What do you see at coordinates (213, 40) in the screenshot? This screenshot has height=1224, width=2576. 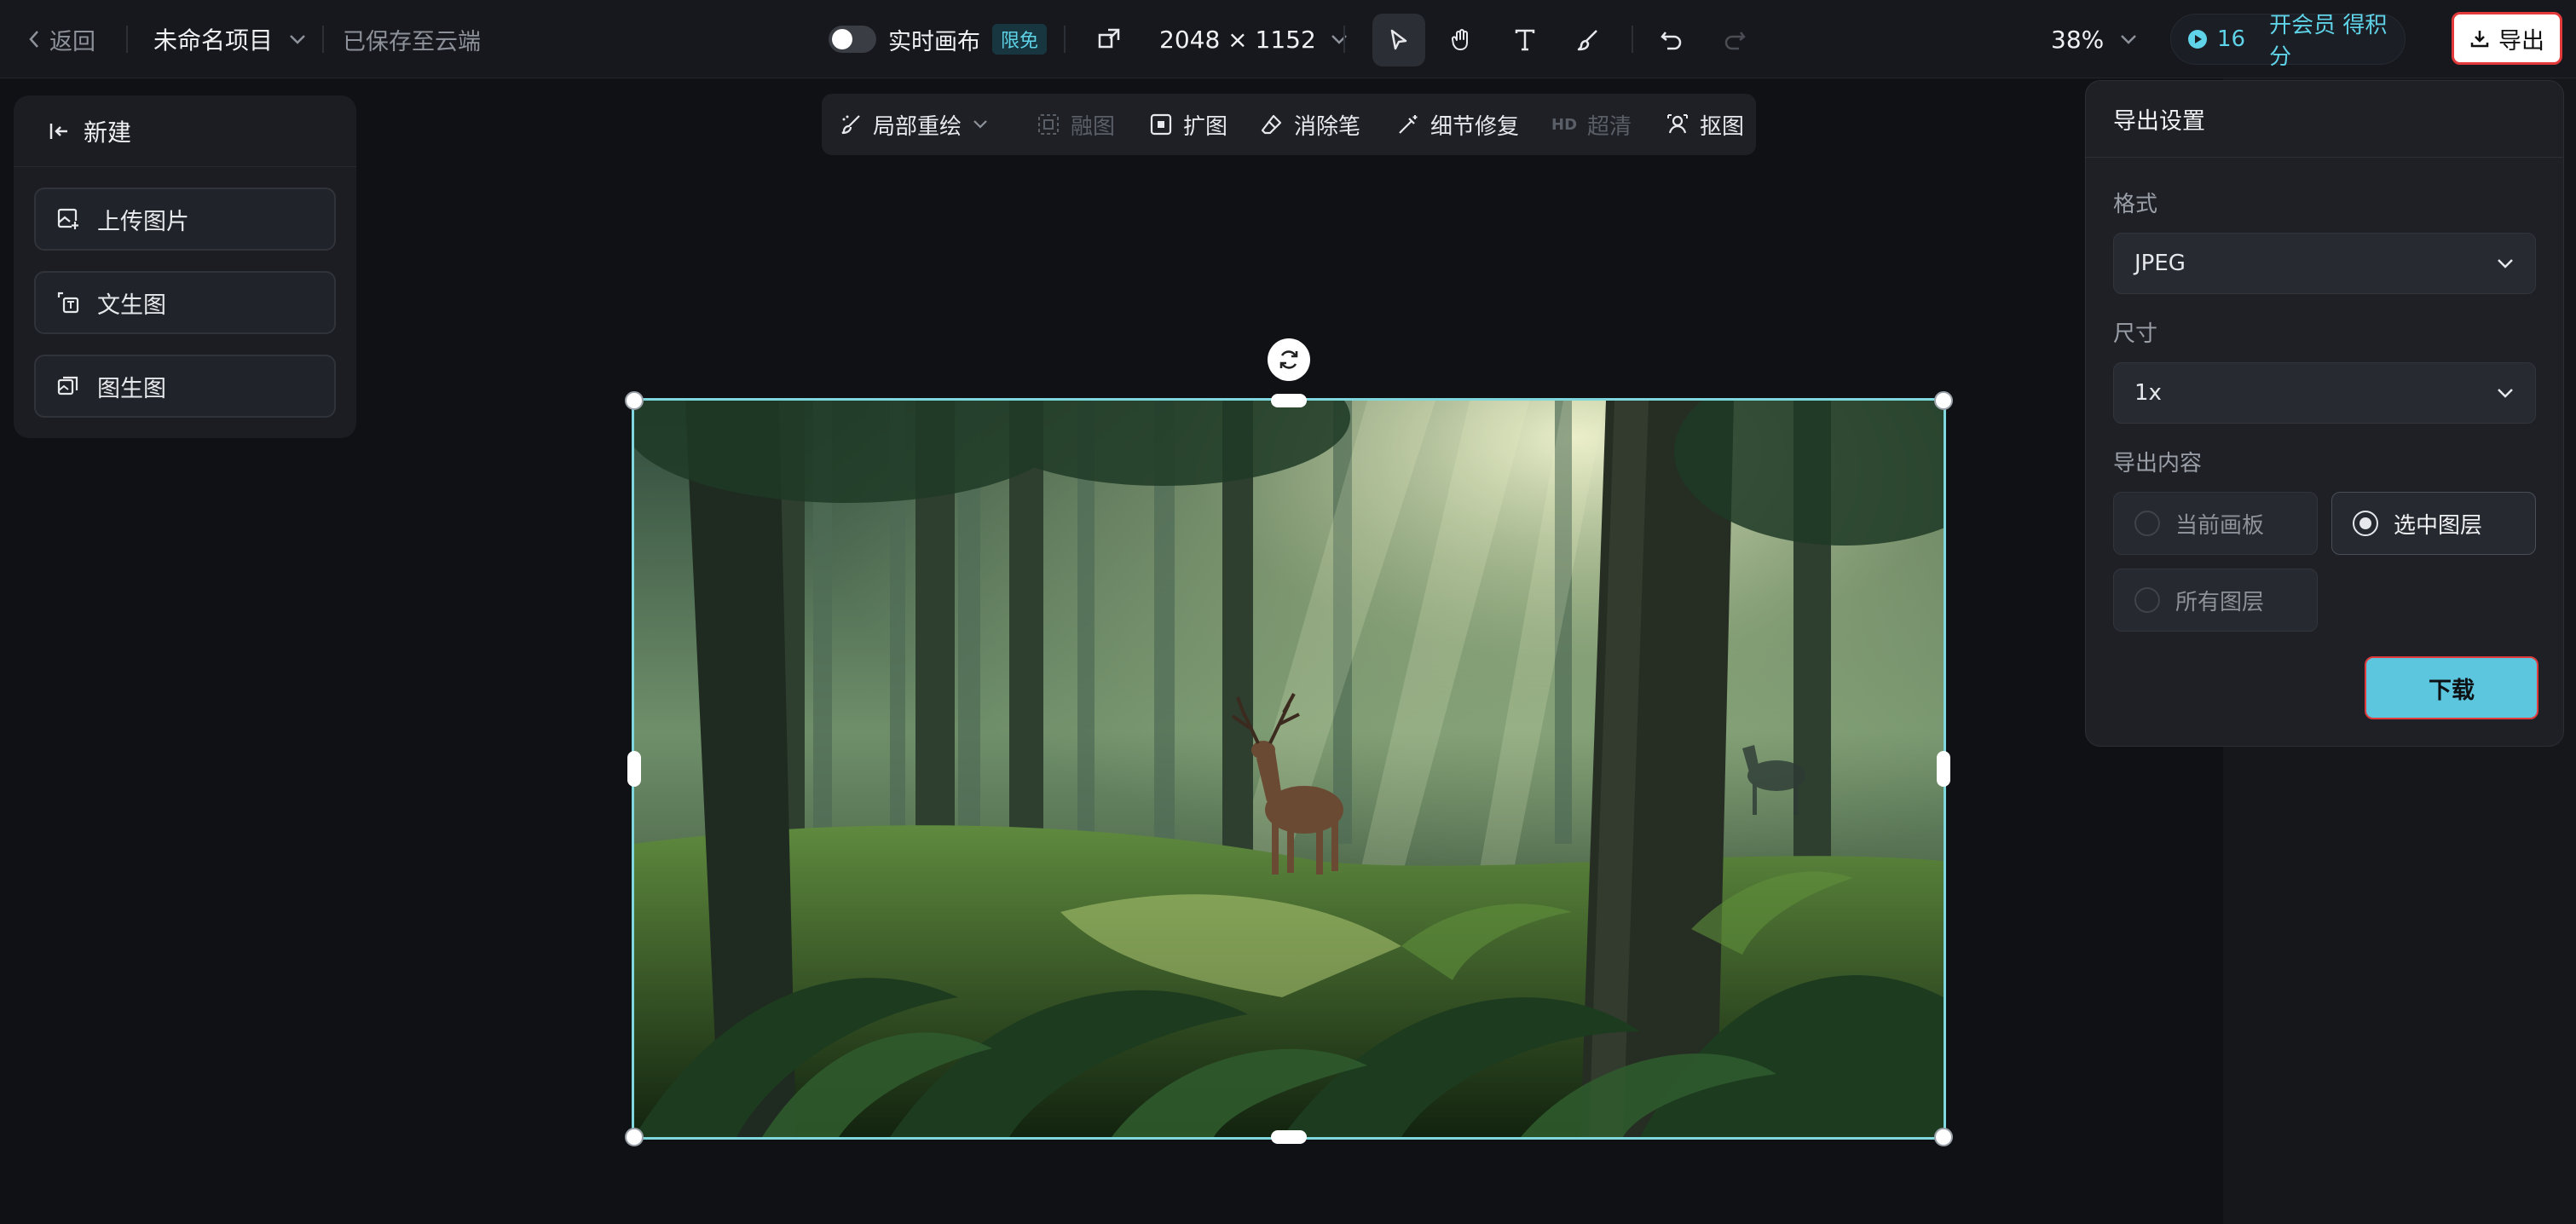 I see `project-name: 未命名项目` at bounding box center [213, 40].